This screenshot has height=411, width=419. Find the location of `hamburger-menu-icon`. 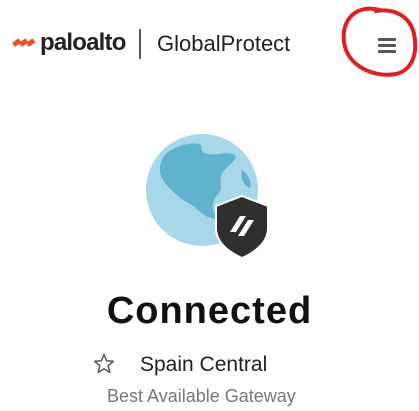

hamburger-menu-icon is located at coordinates (387, 45).